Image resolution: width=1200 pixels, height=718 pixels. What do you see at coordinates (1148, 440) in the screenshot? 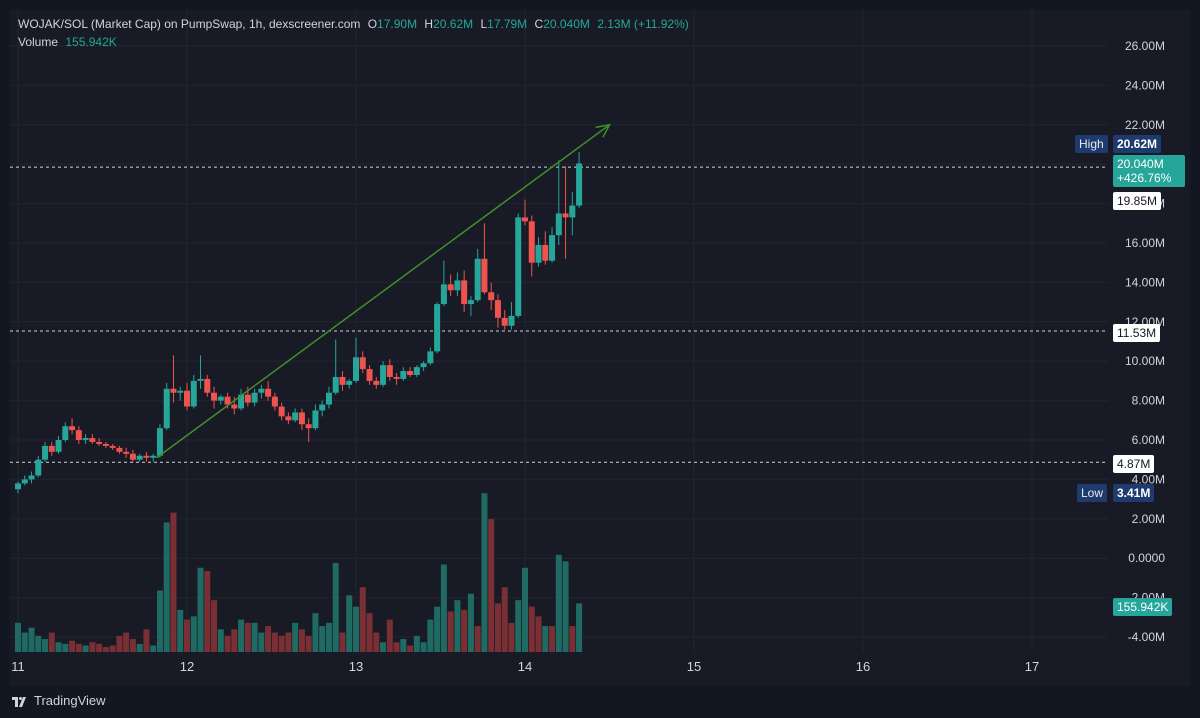
I see `price-tick-label: 6.00M` at bounding box center [1148, 440].